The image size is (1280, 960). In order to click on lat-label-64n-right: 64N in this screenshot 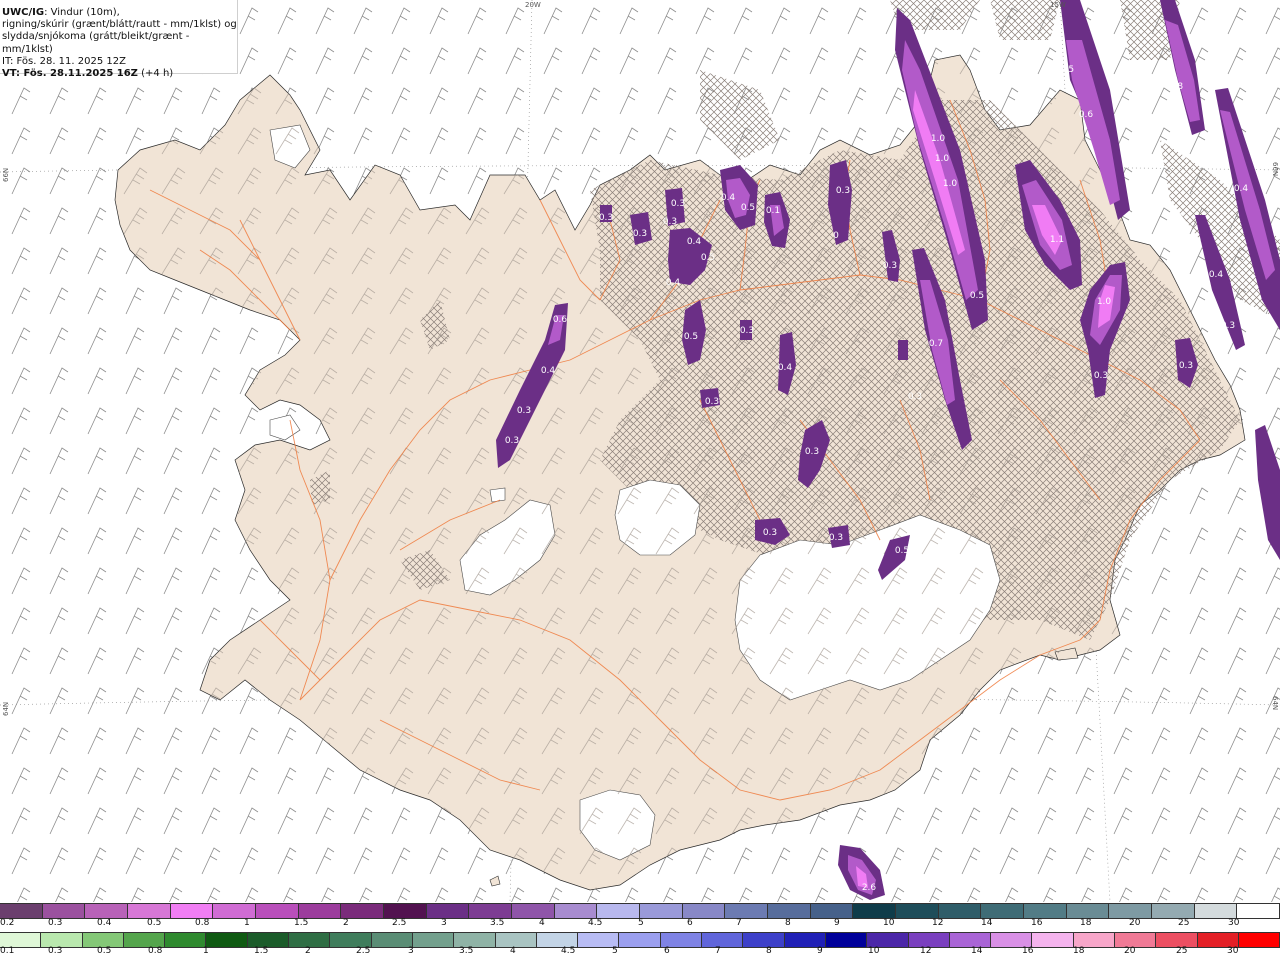, I will do `click(1275, 703)`.